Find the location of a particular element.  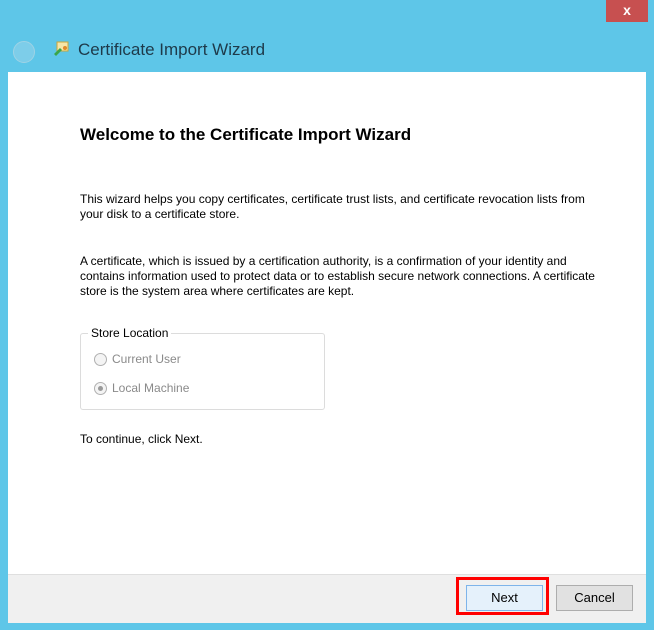

local-machine-radio: Local Machine is located at coordinates (141, 388).